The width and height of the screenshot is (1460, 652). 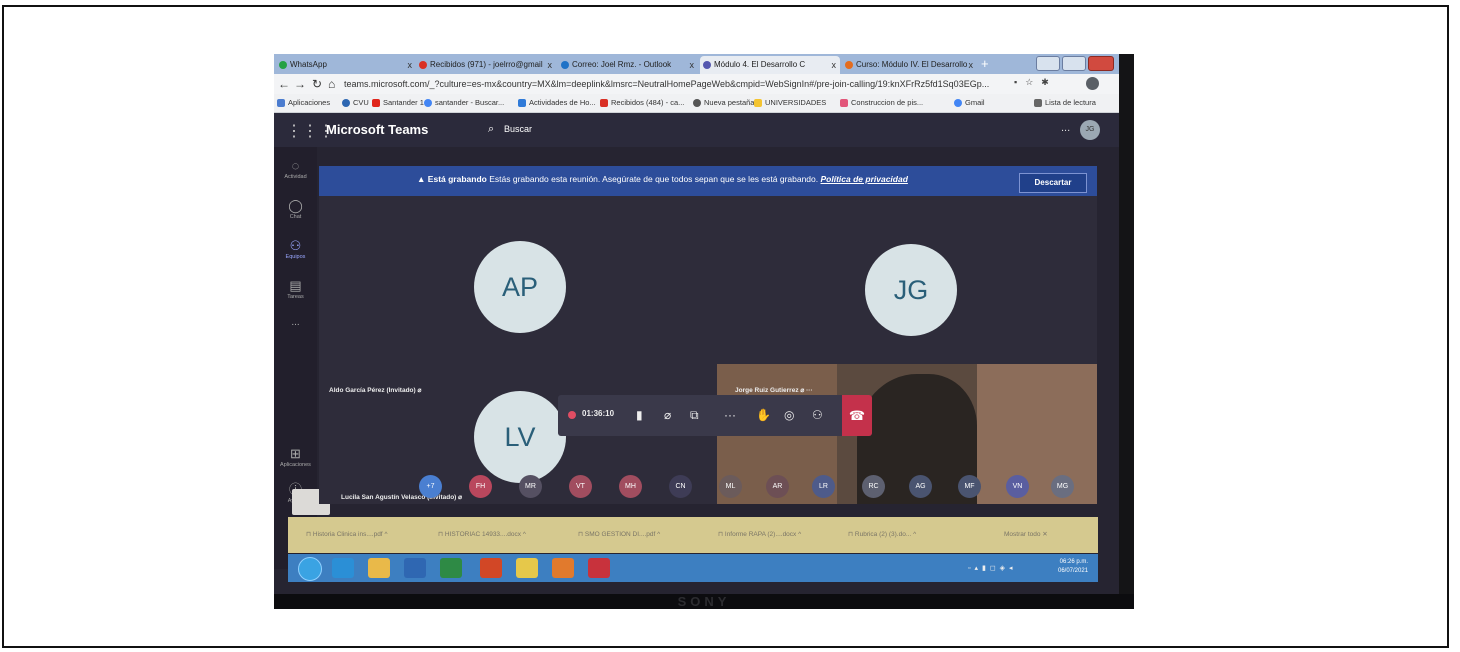 I want to click on reload-icon: ↻, so click(x=317, y=84).